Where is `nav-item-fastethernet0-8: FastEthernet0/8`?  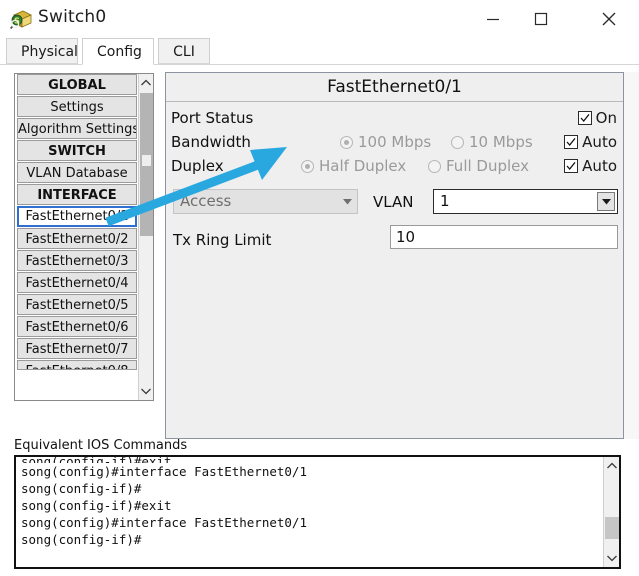 nav-item-fastethernet0-8: FastEthernet0/8 is located at coordinates (77, 365).